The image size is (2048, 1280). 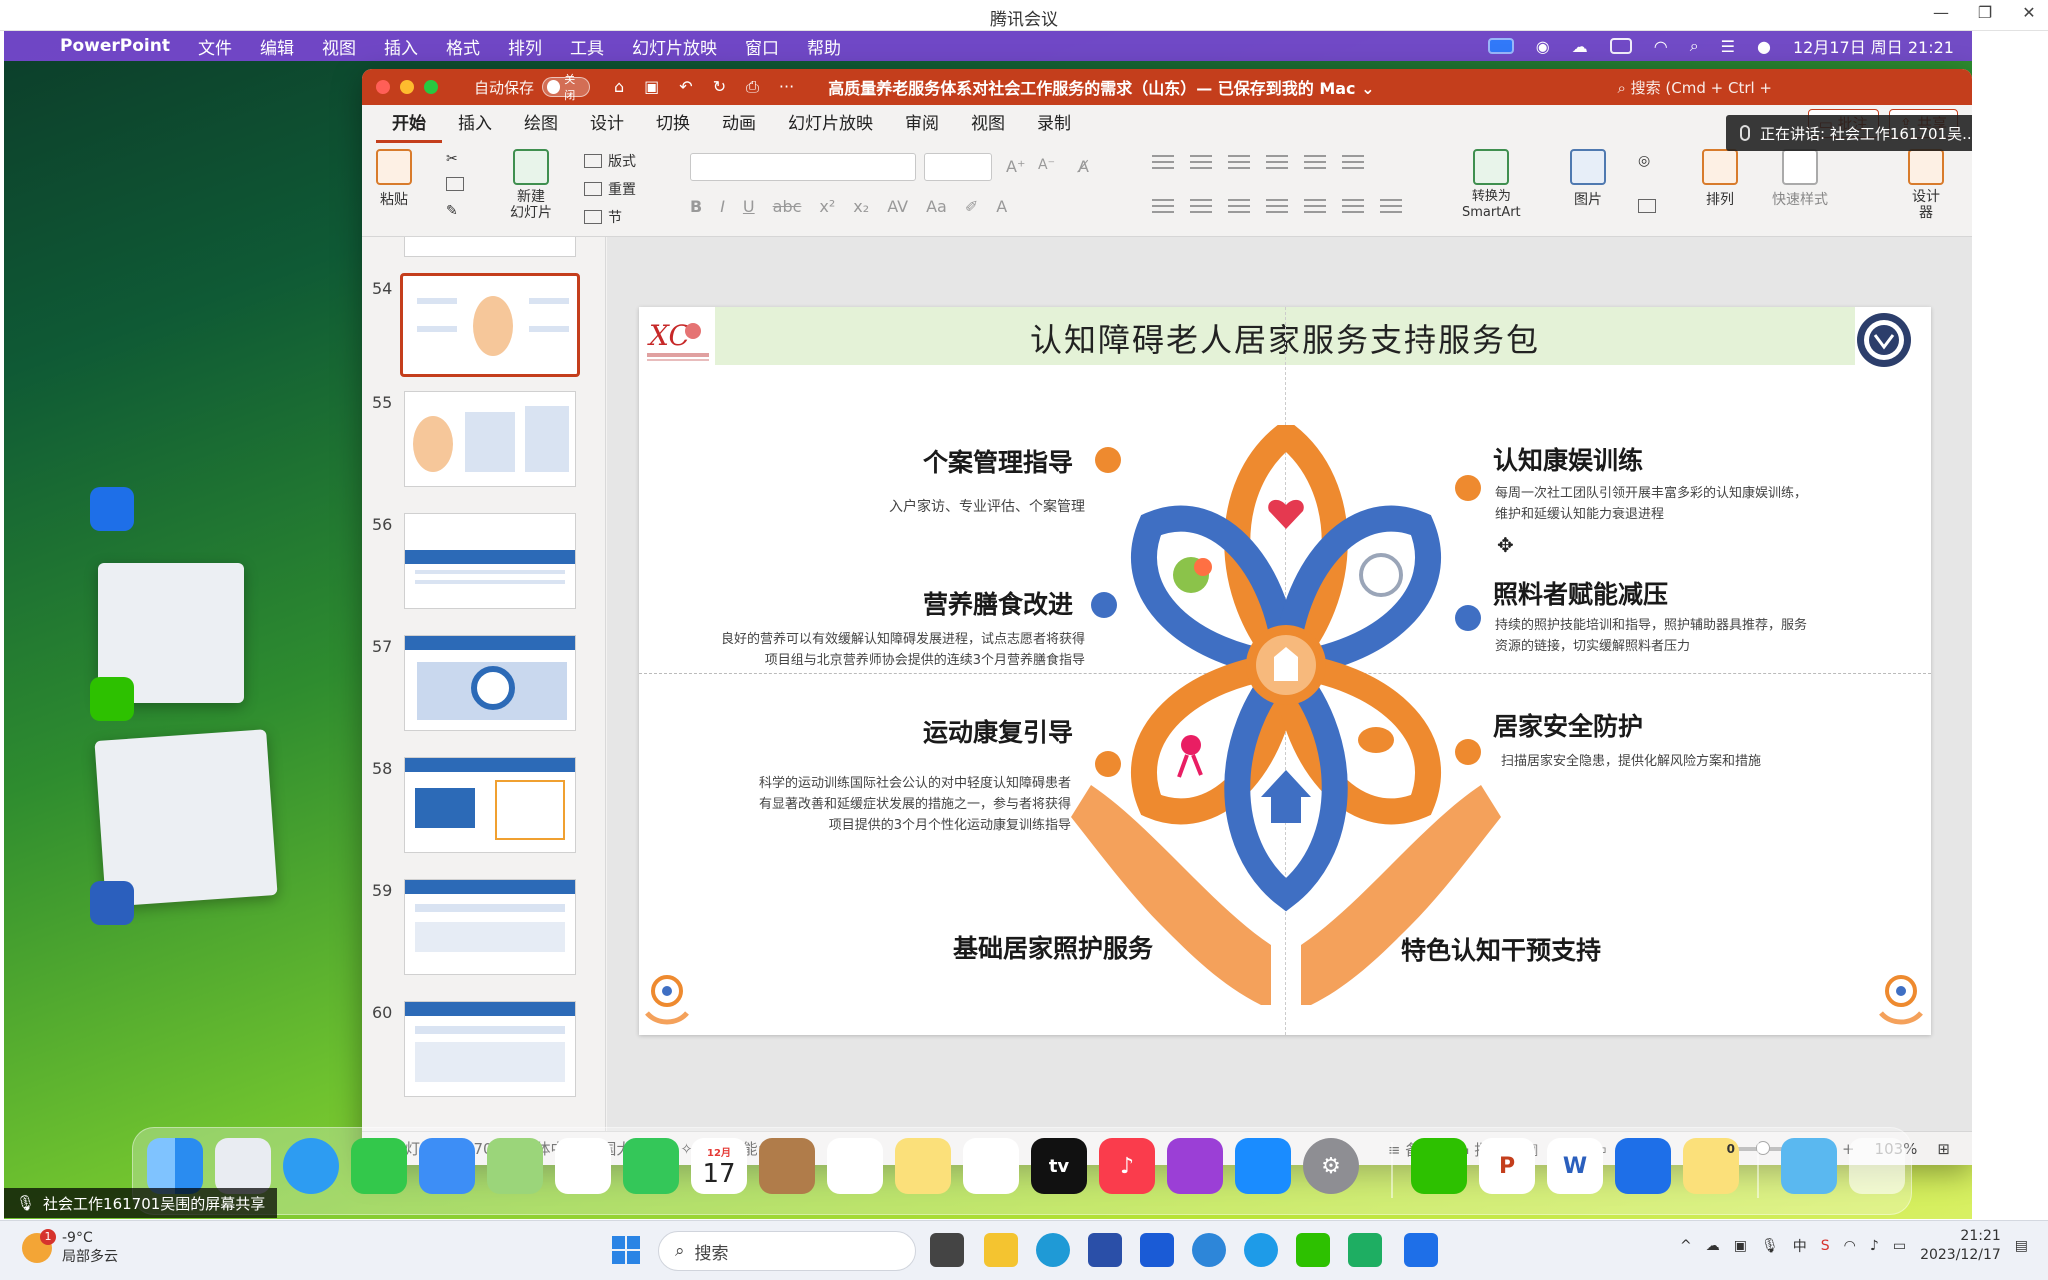 I want to click on font-family-select, so click(x=803, y=167).